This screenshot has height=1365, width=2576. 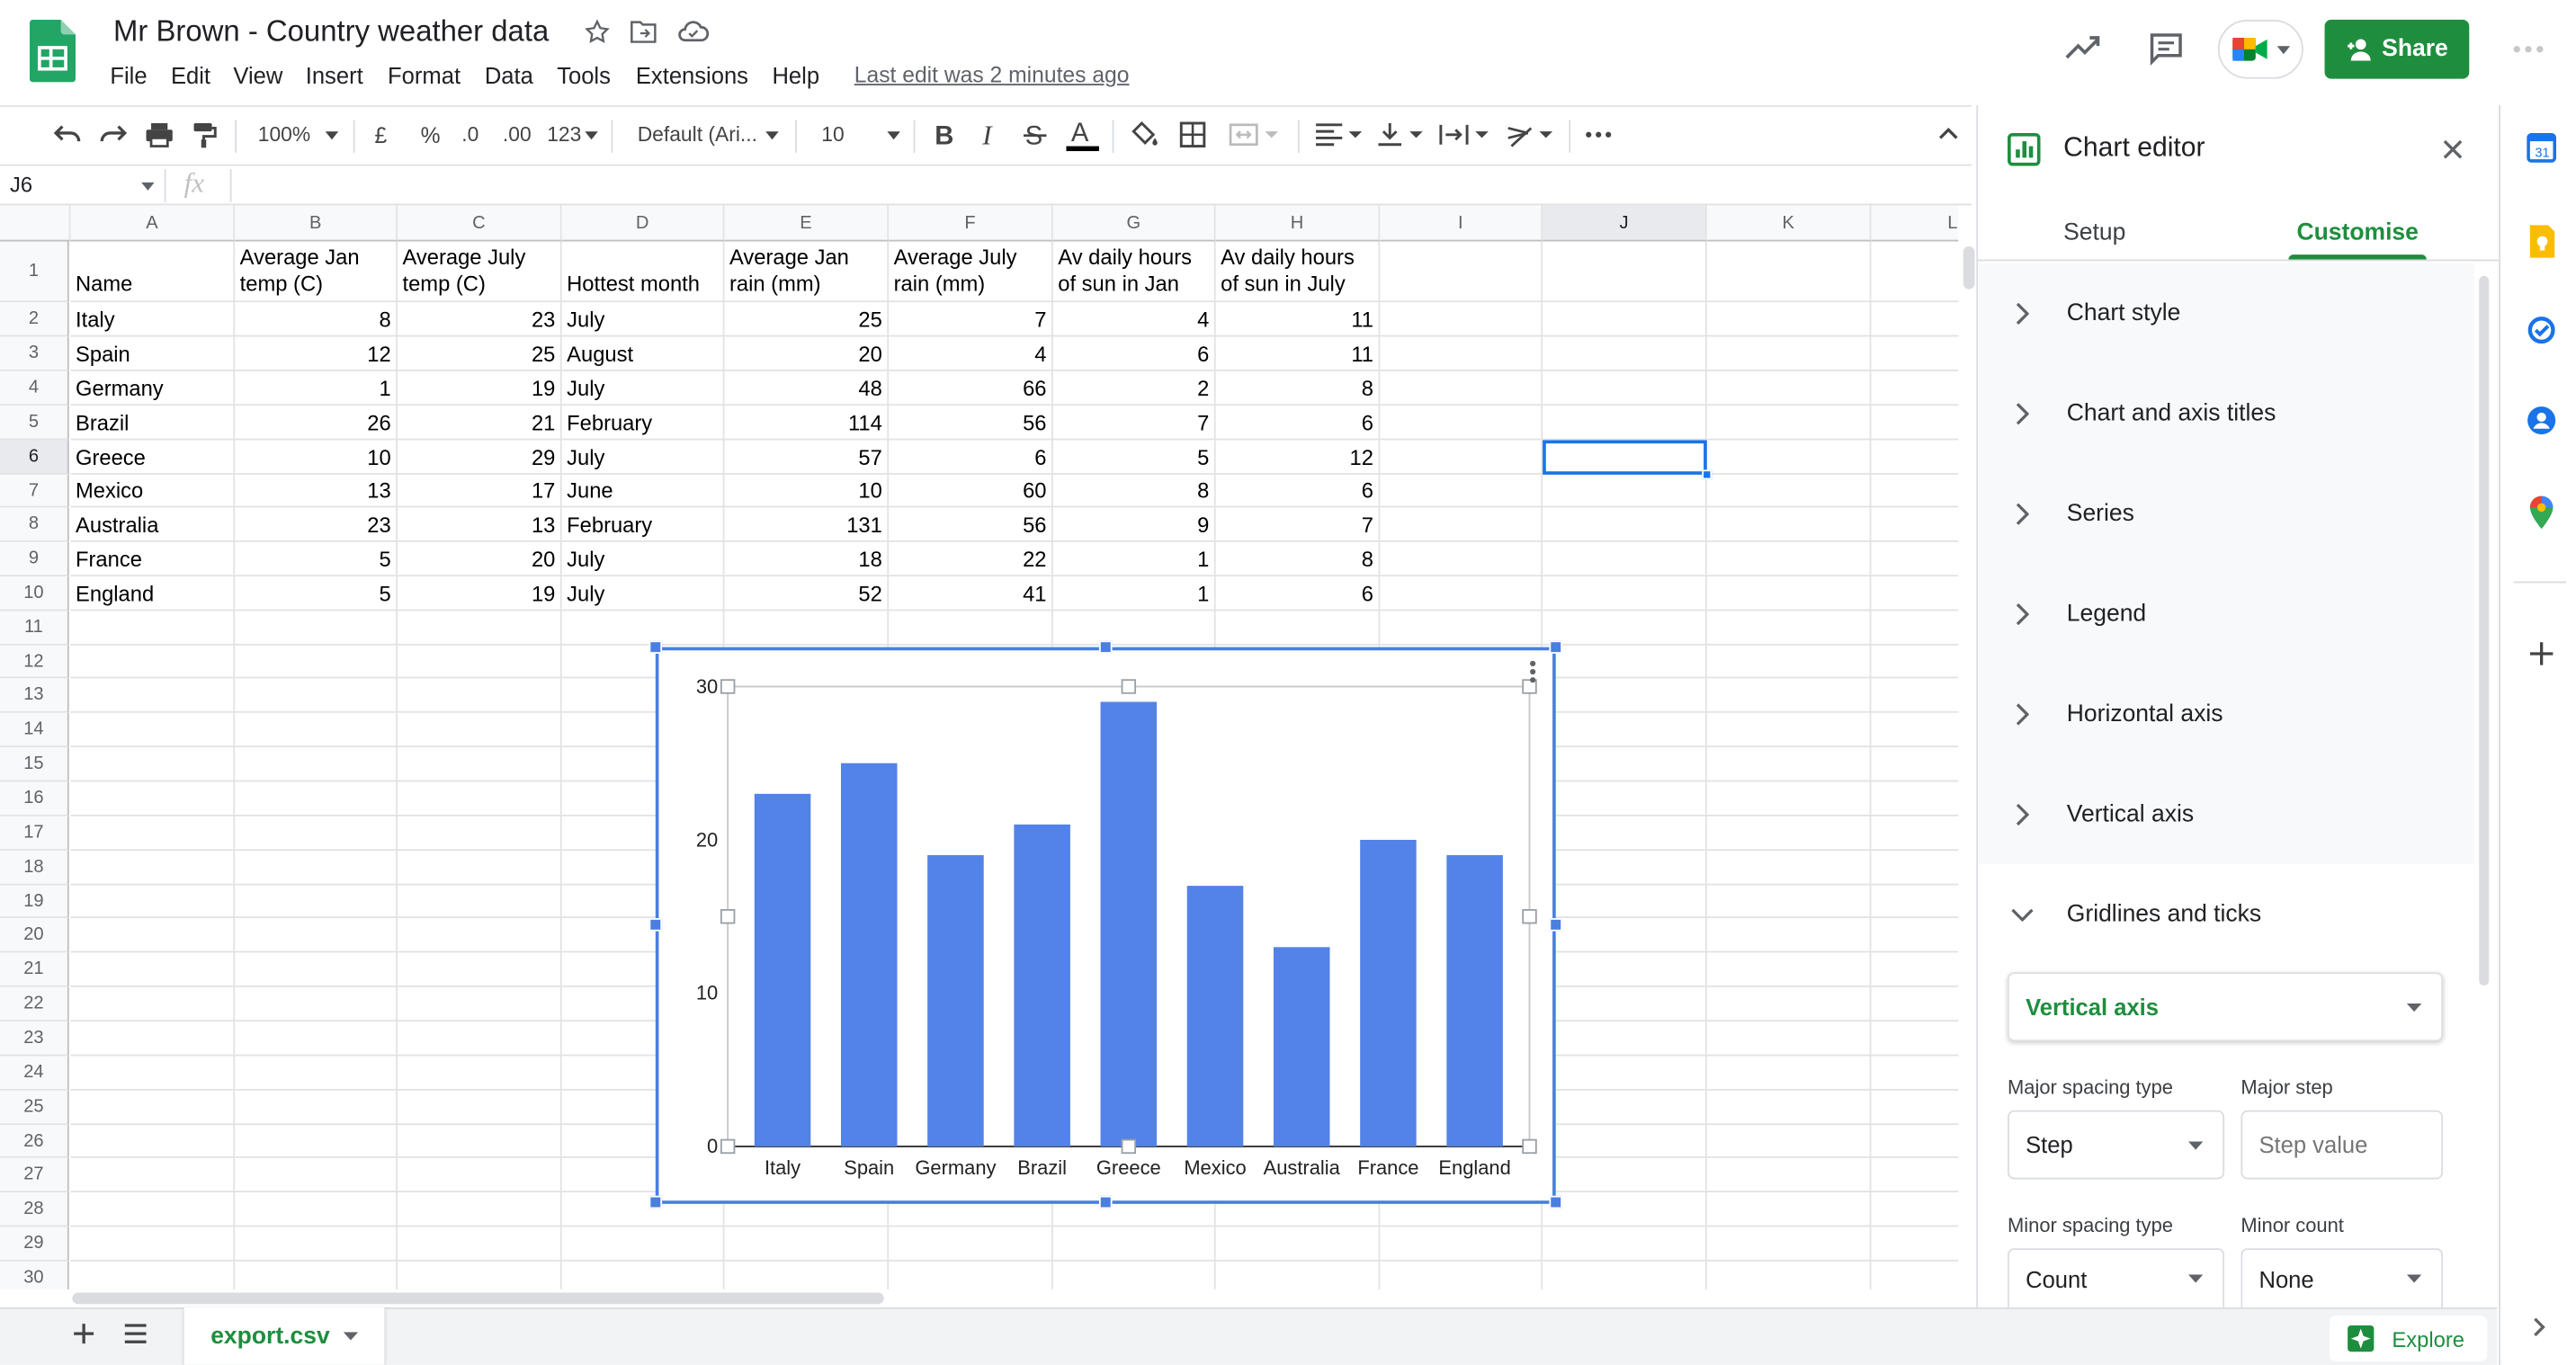 What do you see at coordinates (2541, 512) in the screenshot?
I see `maps-icon` at bounding box center [2541, 512].